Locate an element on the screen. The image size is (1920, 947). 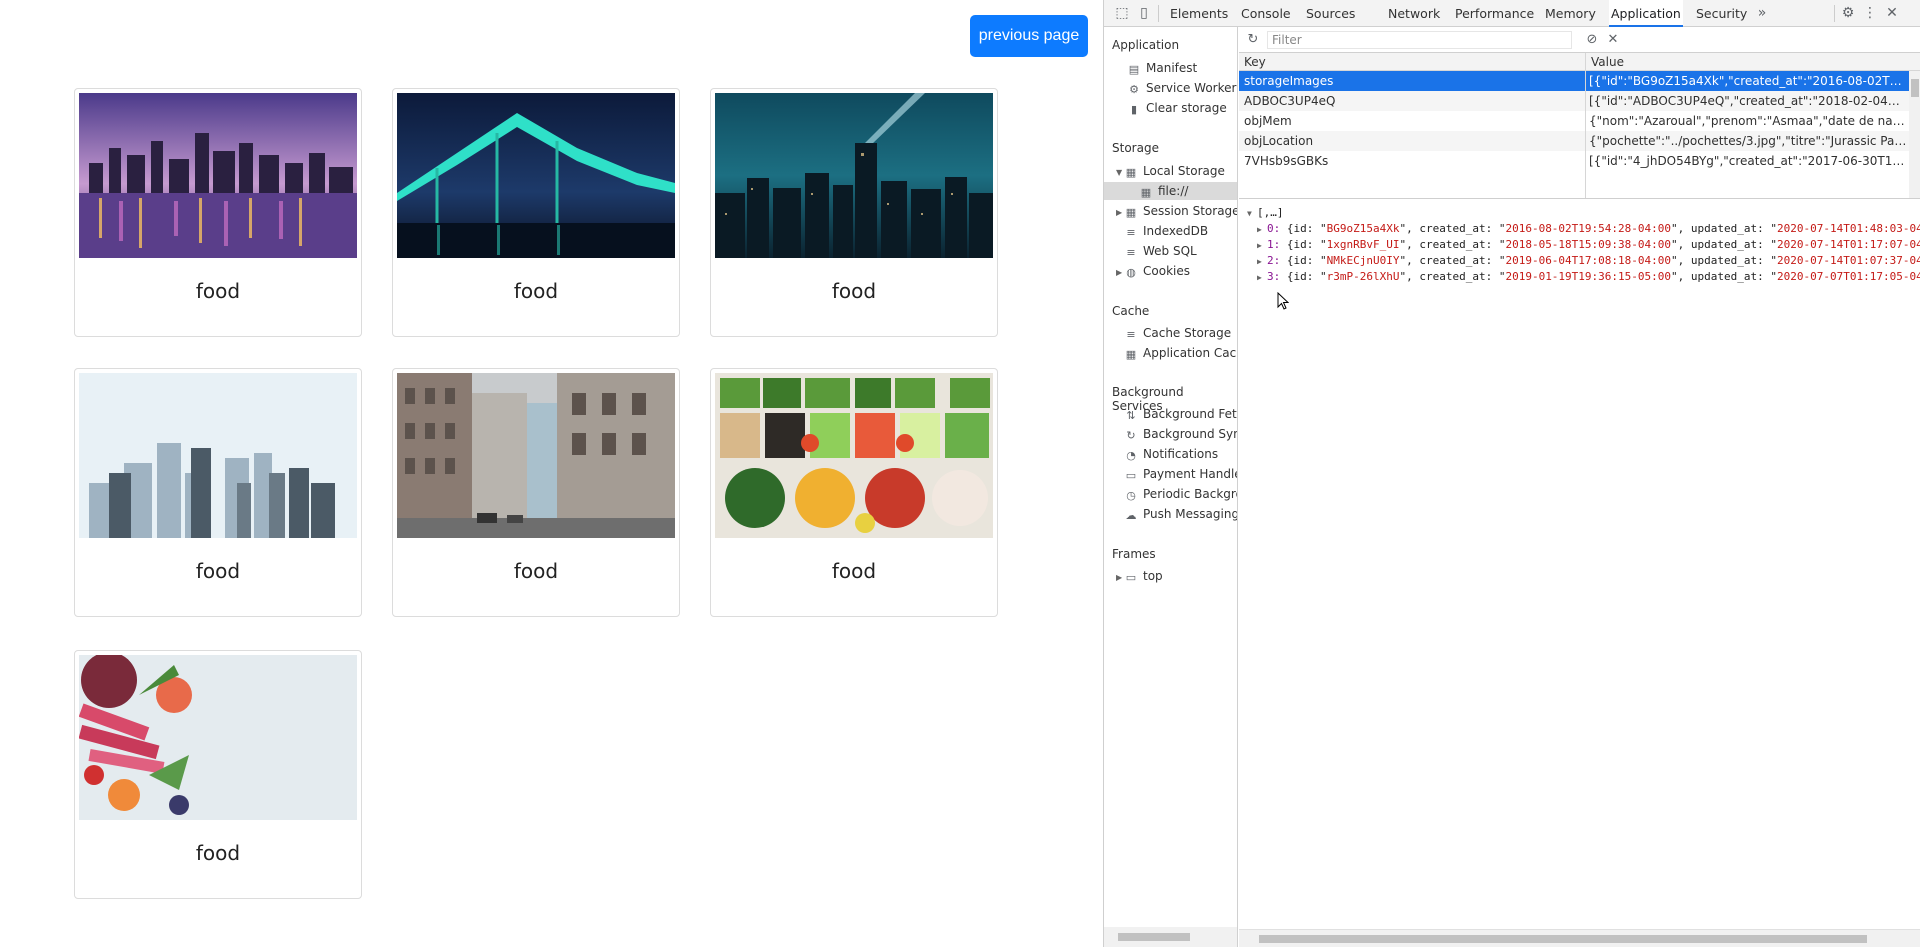
gear-icon: ⚙ is located at coordinates (1134, 89).